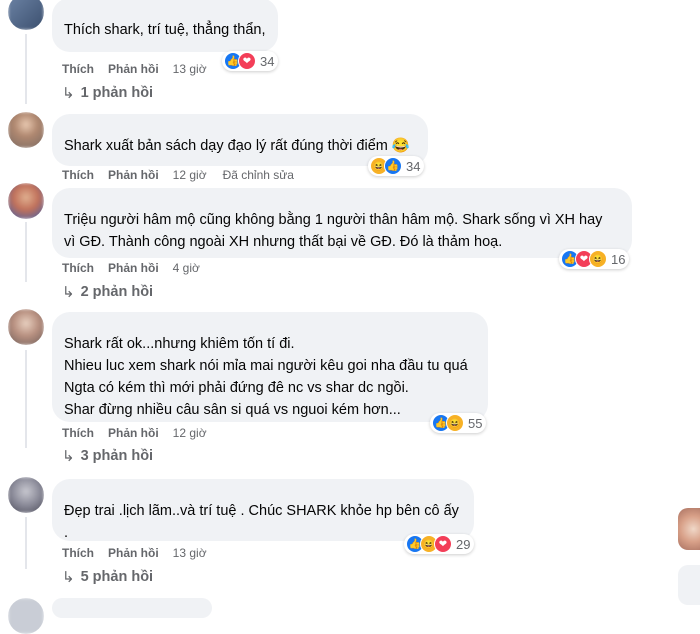 The width and height of the screenshot is (700, 634). I want to click on reaction-summary: 👍 😆 55, so click(458, 423).